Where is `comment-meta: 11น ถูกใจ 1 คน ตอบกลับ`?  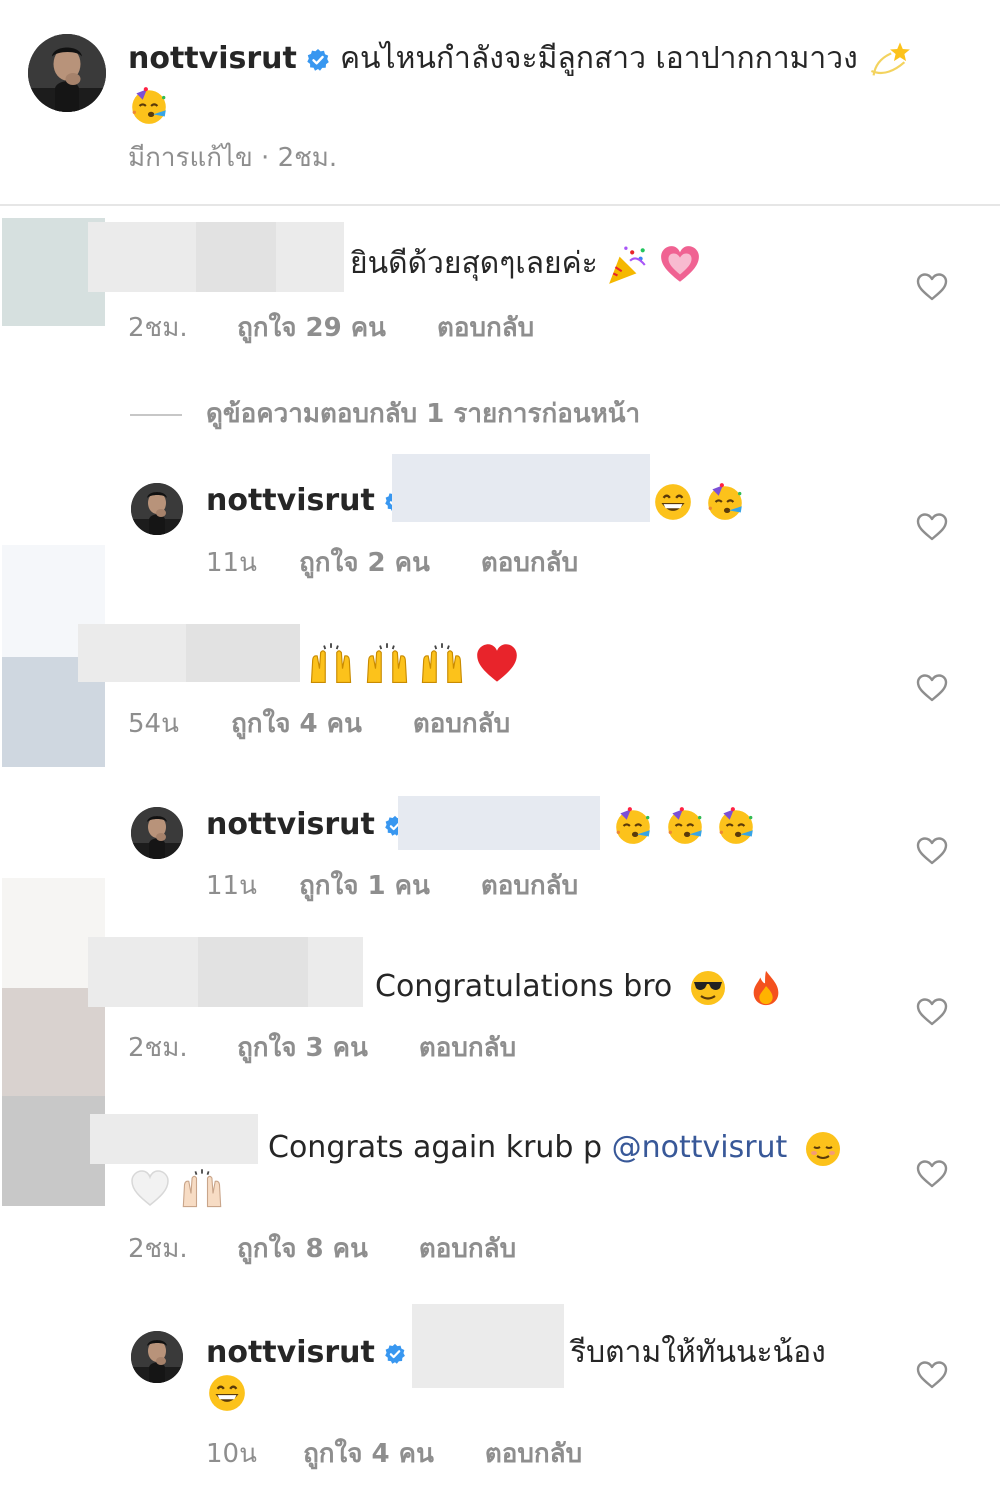 comment-meta: 11น ถูกใจ 1 คน ตอบกลับ is located at coordinates (392, 885).